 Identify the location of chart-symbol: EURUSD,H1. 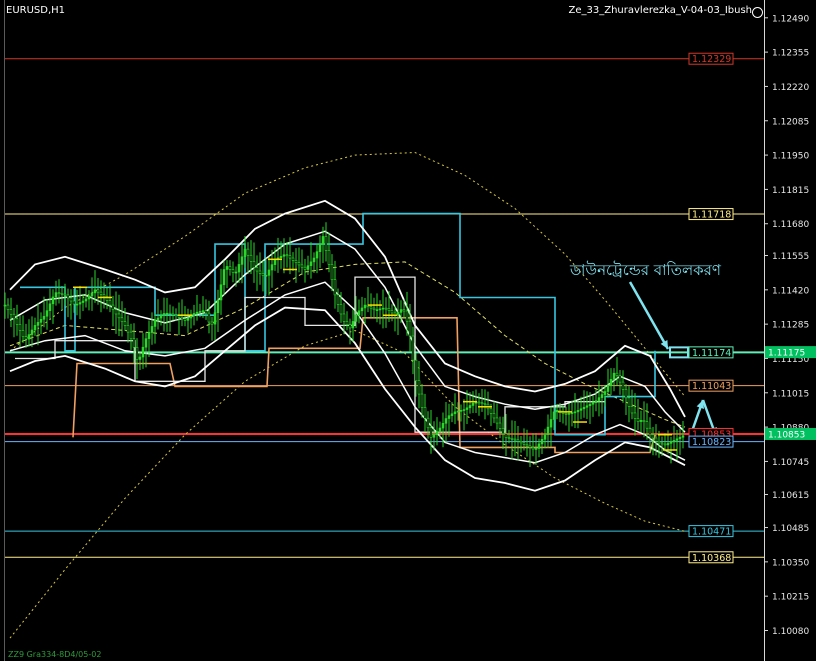
(36, 10).